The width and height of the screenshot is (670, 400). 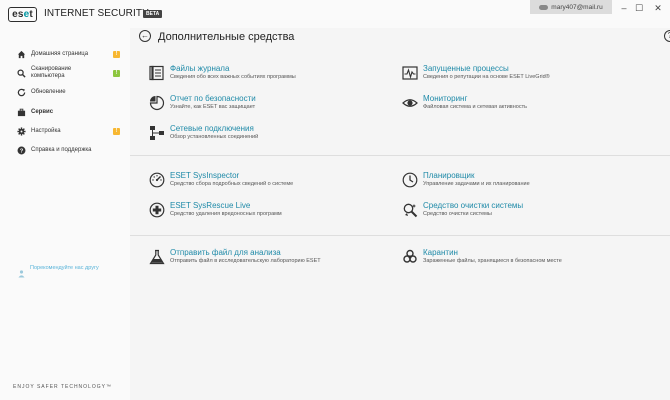 I want to click on tool-title: Отправить файл для анализа, so click(x=225, y=252).